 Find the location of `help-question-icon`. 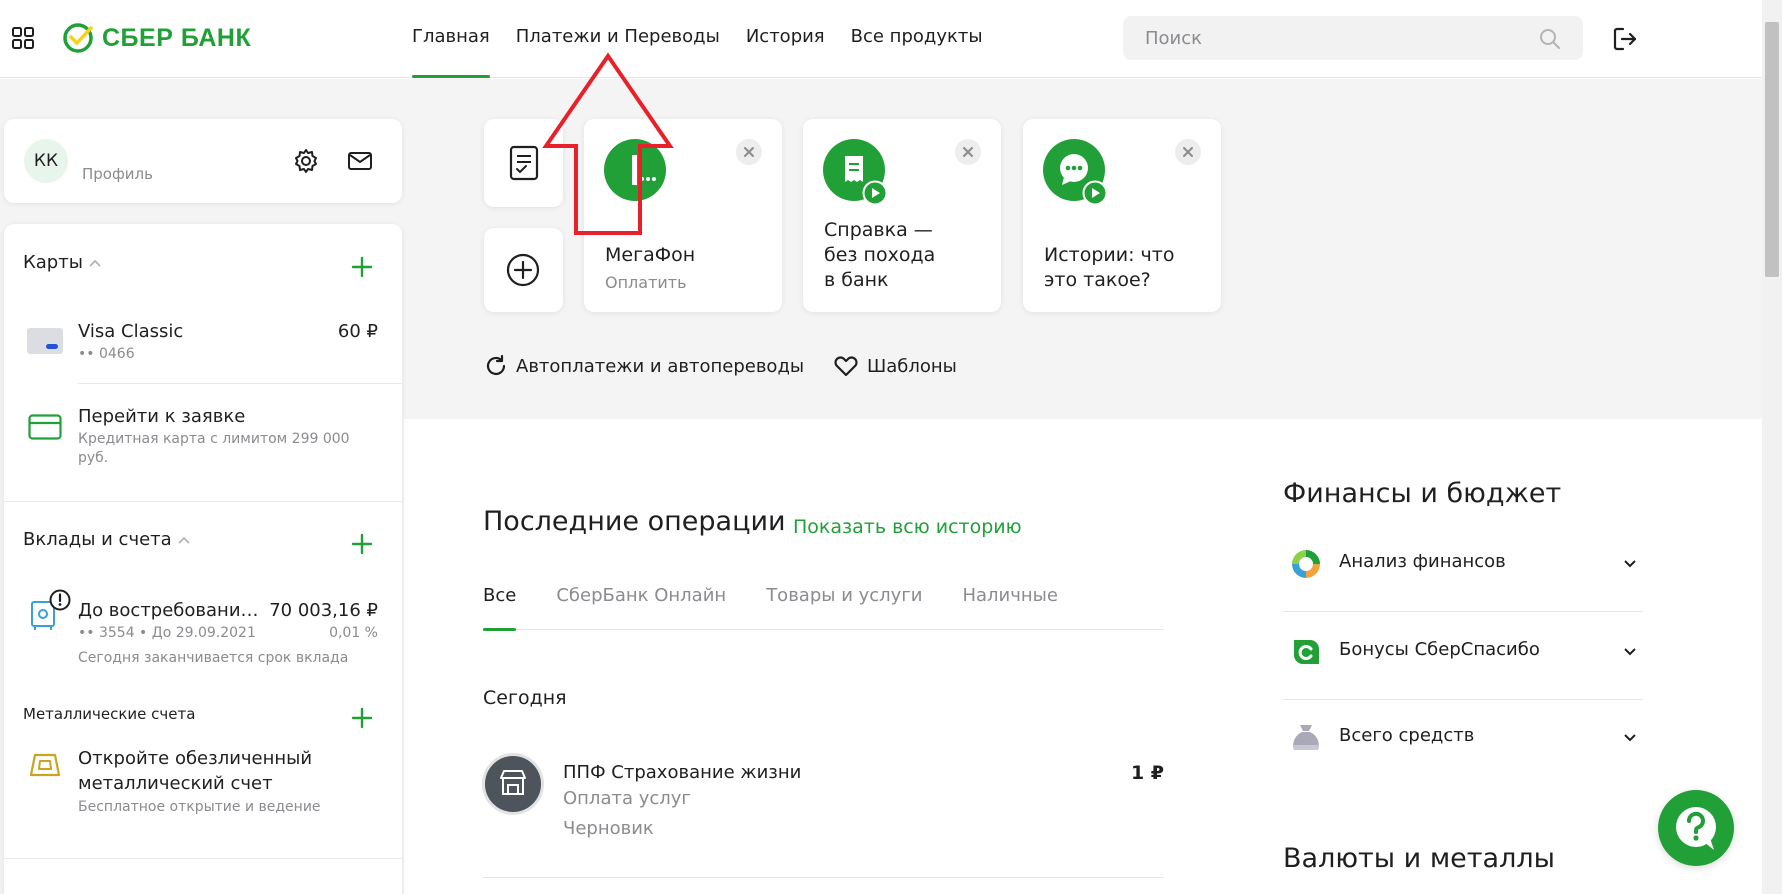

help-question-icon is located at coordinates (1696, 828).